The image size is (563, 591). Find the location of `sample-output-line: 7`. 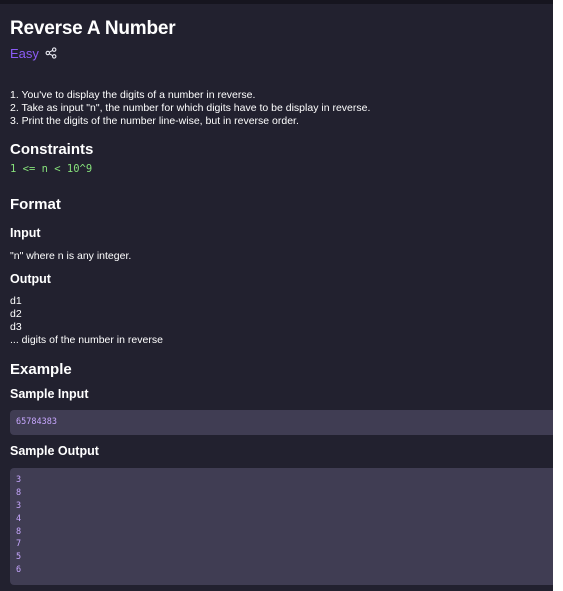

sample-output-line: 7 is located at coordinates (19, 544).